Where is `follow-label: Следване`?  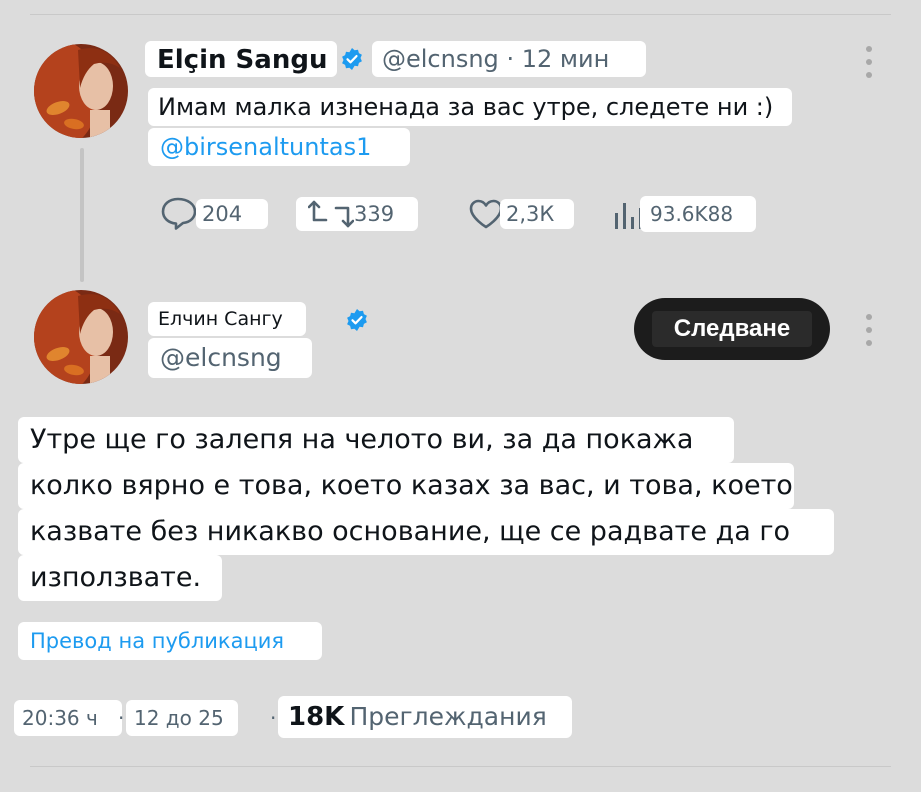 follow-label: Следване is located at coordinates (732, 329).